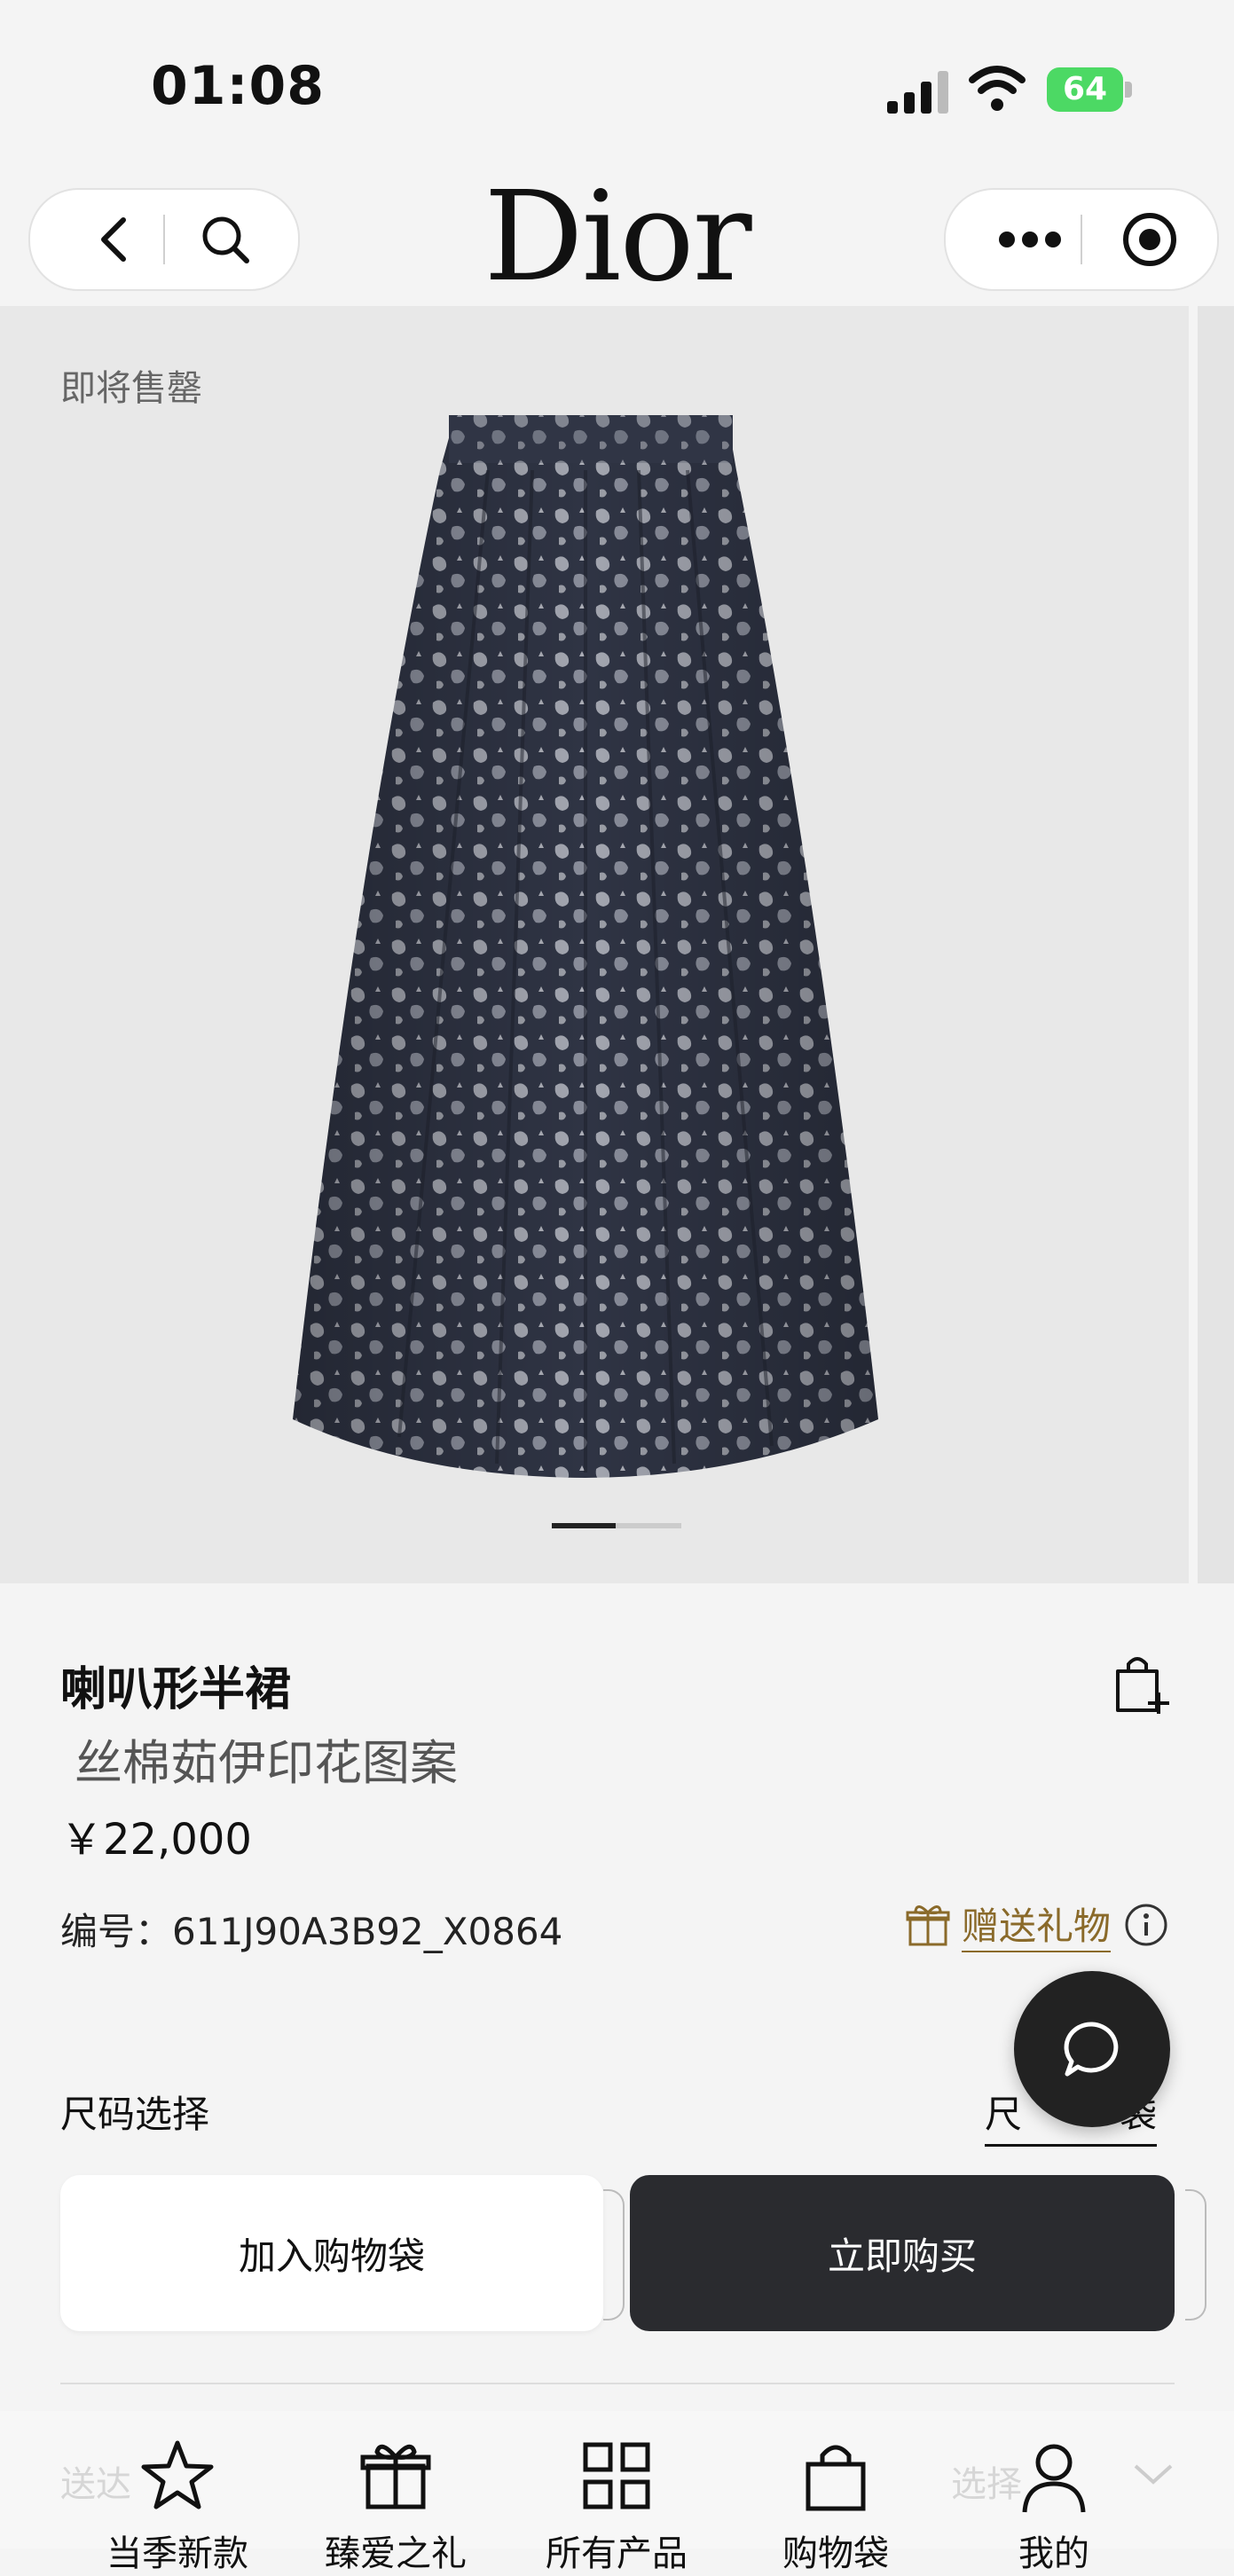 Image resolution: width=1234 pixels, height=2576 pixels. I want to click on signal-icon, so click(917, 92).